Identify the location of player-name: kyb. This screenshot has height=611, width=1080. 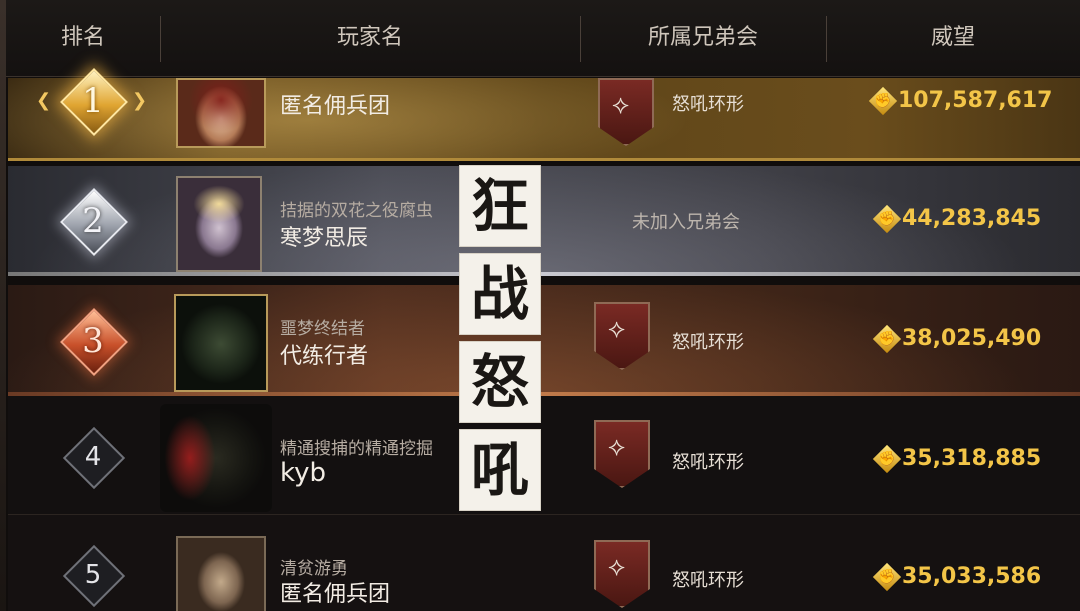
(303, 473).